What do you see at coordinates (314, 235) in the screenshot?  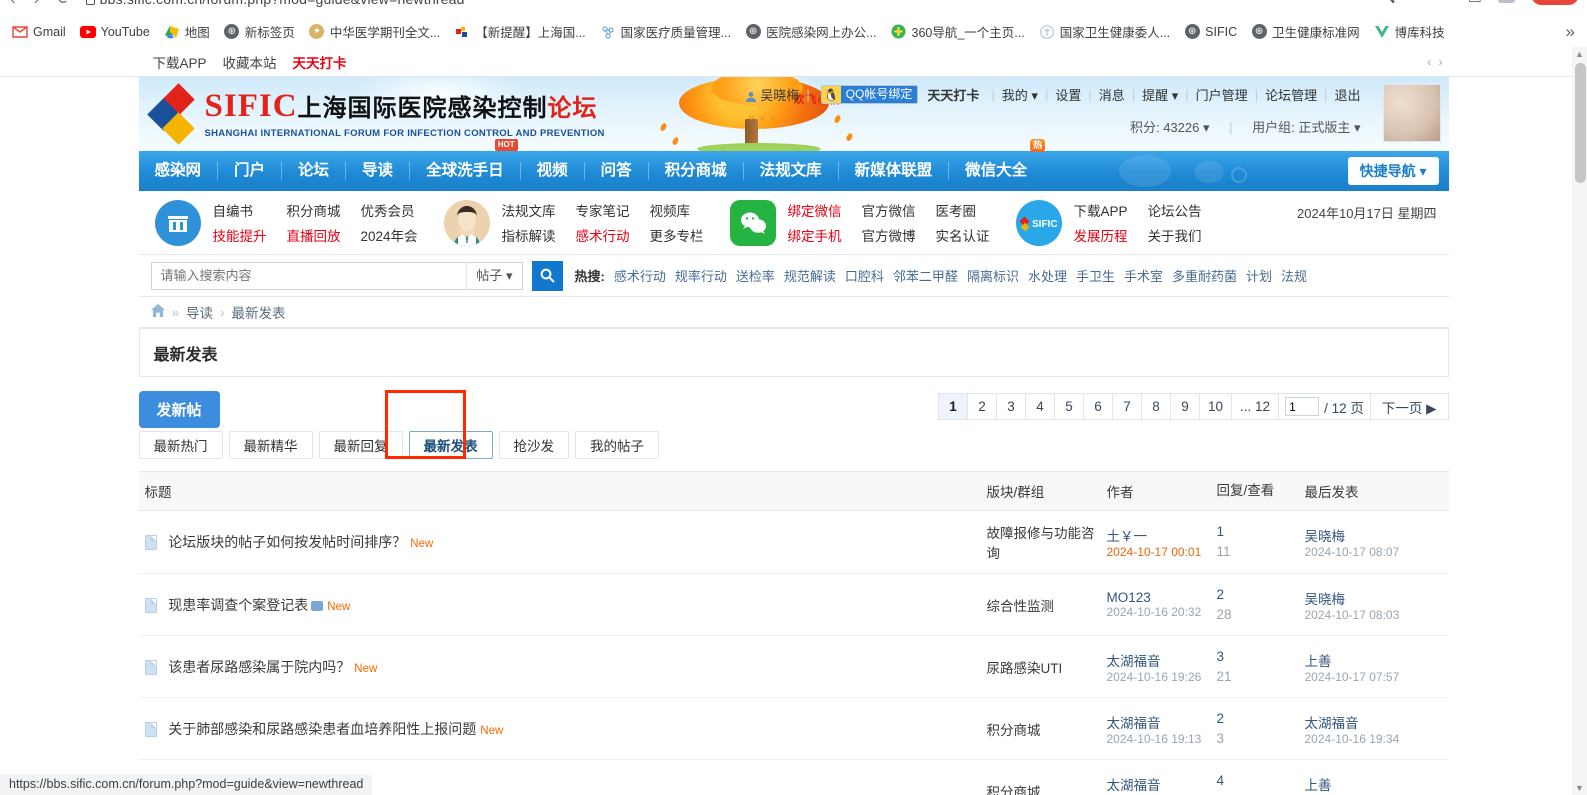 I see `subnav-live-replay: 直播回放` at bounding box center [314, 235].